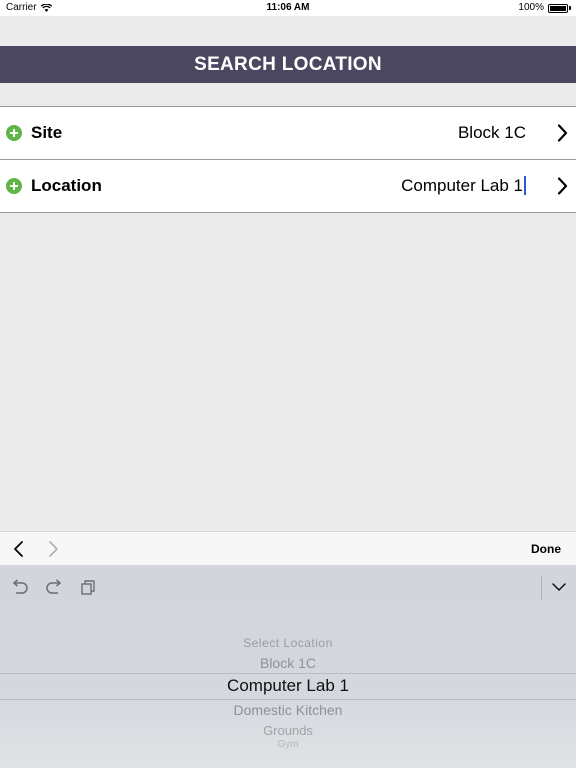 Image resolution: width=576 pixels, height=768 pixels. What do you see at coordinates (531, 7) in the screenshot?
I see `battery-percent: 100%` at bounding box center [531, 7].